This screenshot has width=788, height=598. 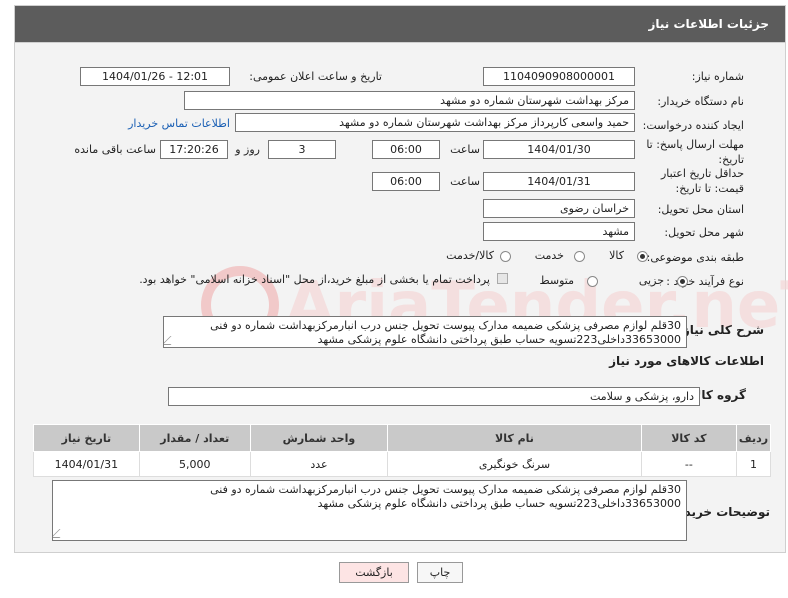 What do you see at coordinates (704, 232) in the screenshot?
I see `delivery-city-label: شهر محل تحویل:` at bounding box center [704, 232].